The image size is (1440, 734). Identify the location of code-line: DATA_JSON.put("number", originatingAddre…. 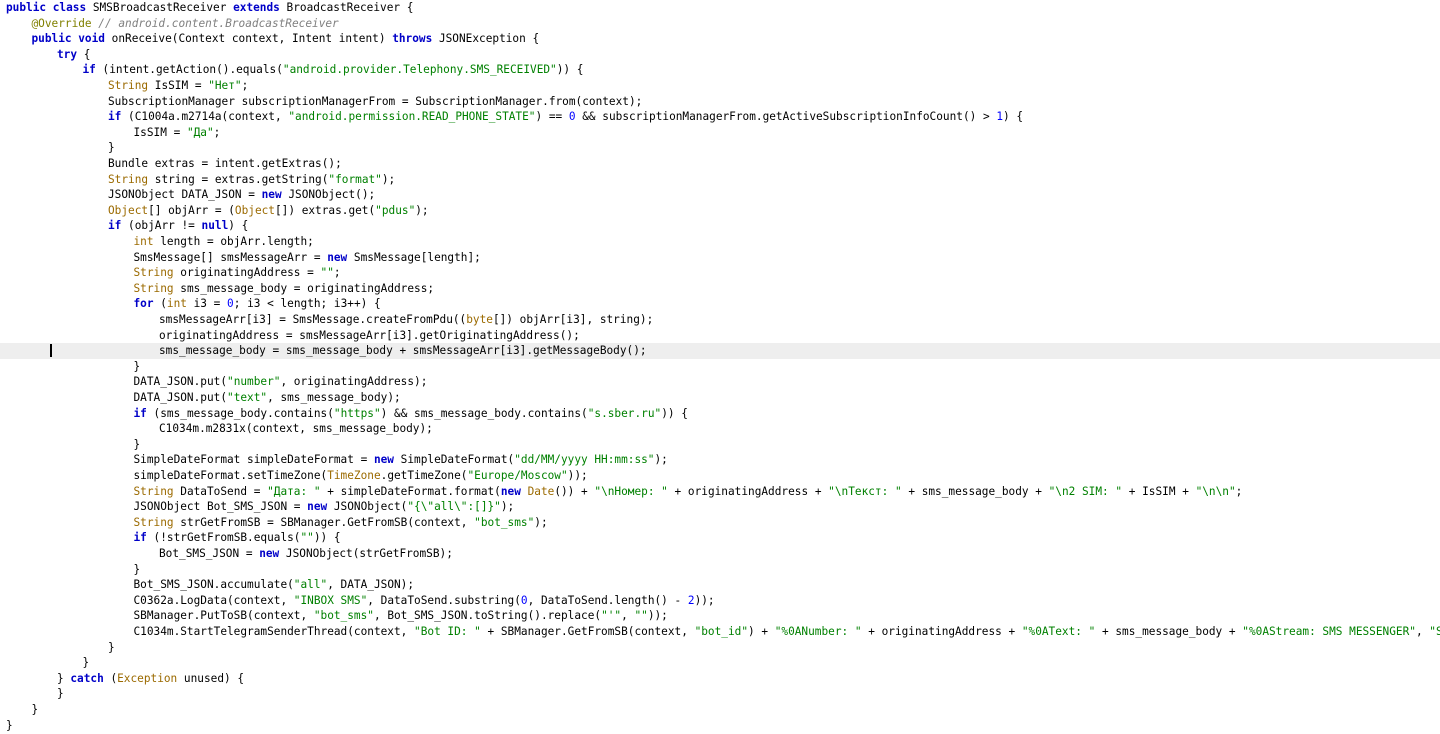
(720, 382).